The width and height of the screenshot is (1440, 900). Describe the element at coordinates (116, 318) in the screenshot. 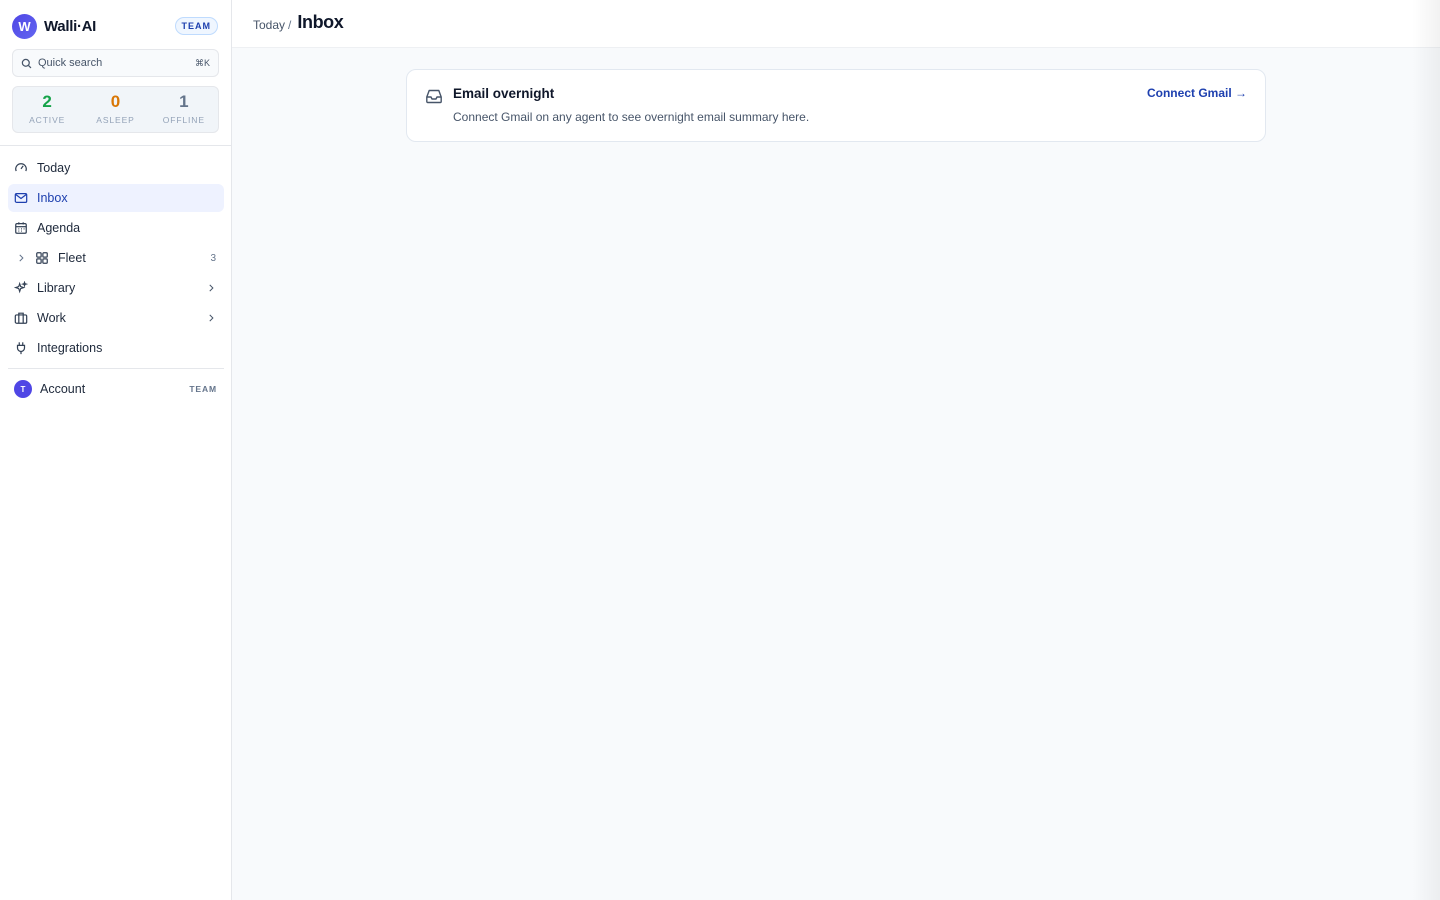

I see `sidebar-item-work: Work` at that location.